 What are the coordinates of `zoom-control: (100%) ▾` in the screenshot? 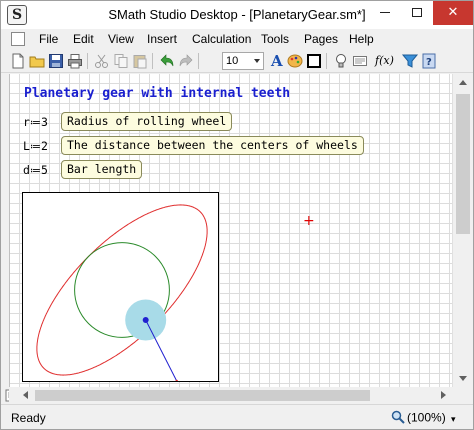 It's located at (423, 418).